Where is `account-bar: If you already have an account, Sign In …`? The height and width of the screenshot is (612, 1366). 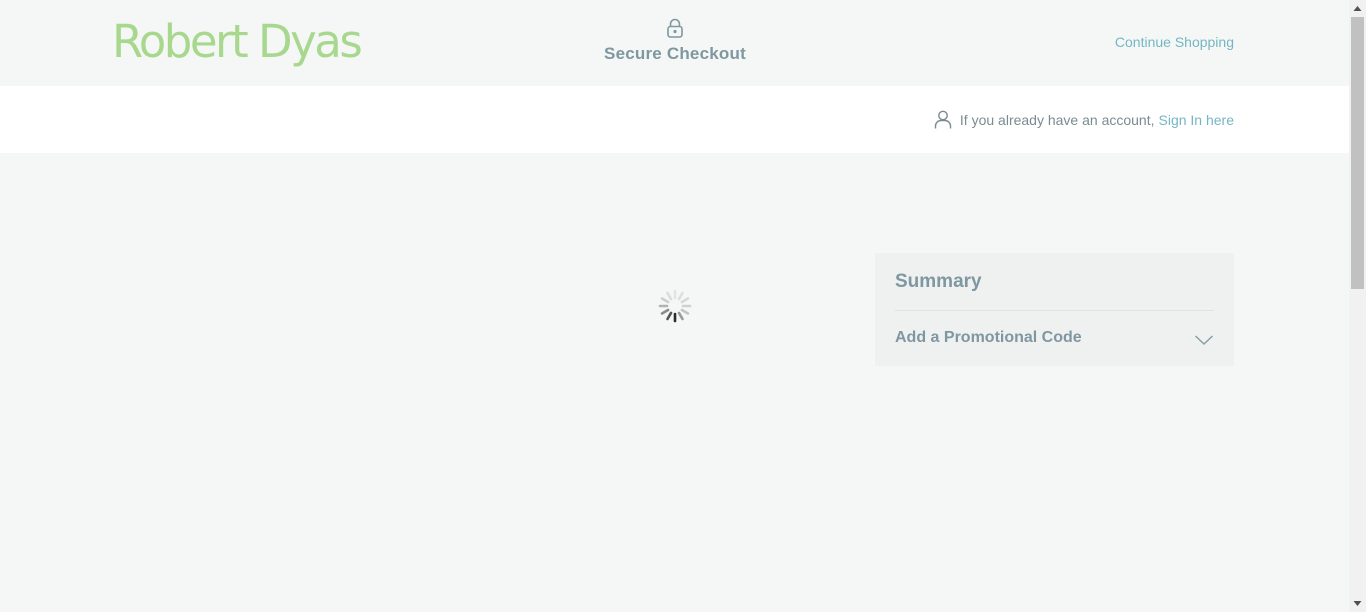 account-bar: If you already have an account, Sign In … is located at coordinates (674, 119).